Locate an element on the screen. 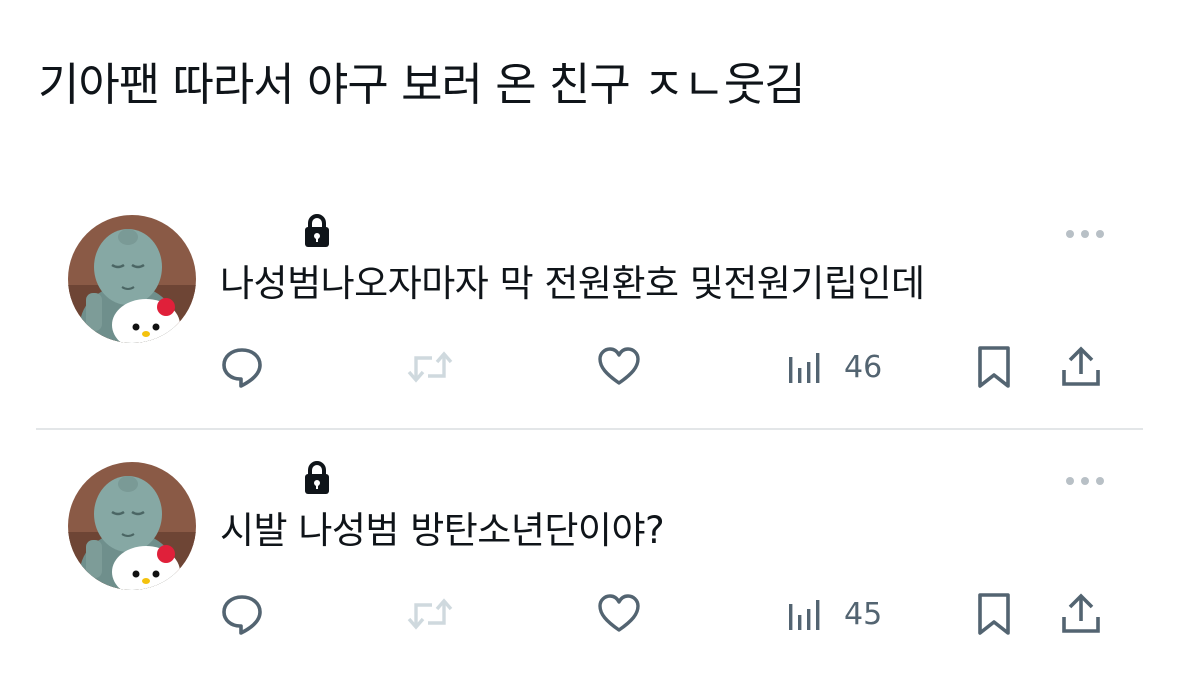 The height and width of the screenshot is (690, 1179). views-button: 46 is located at coordinates (834, 367).